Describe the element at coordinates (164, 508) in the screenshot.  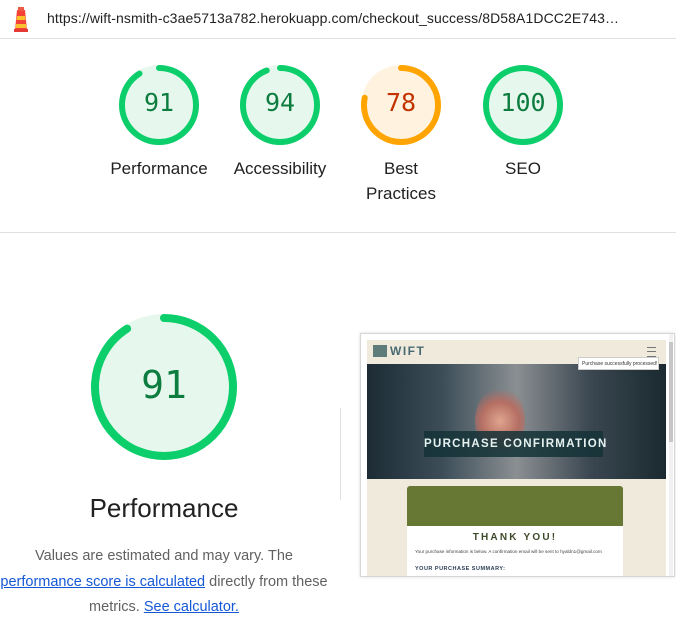
I see `performance-title: Performance` at that location.